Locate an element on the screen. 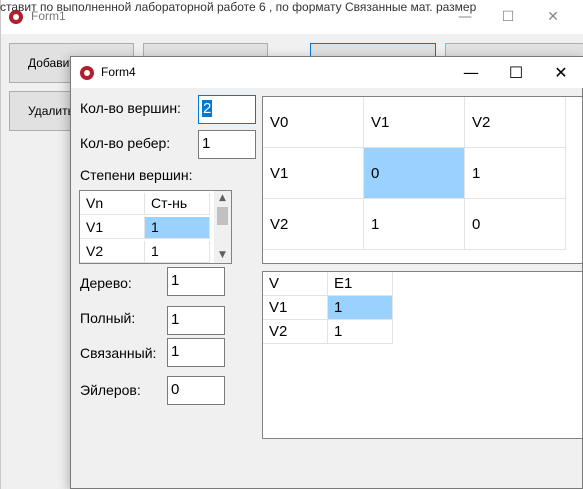 Image resolution: width=583 pixels, height=489 pixels. adjacency-header-cell: V1 is located at coordinates (414, 122).